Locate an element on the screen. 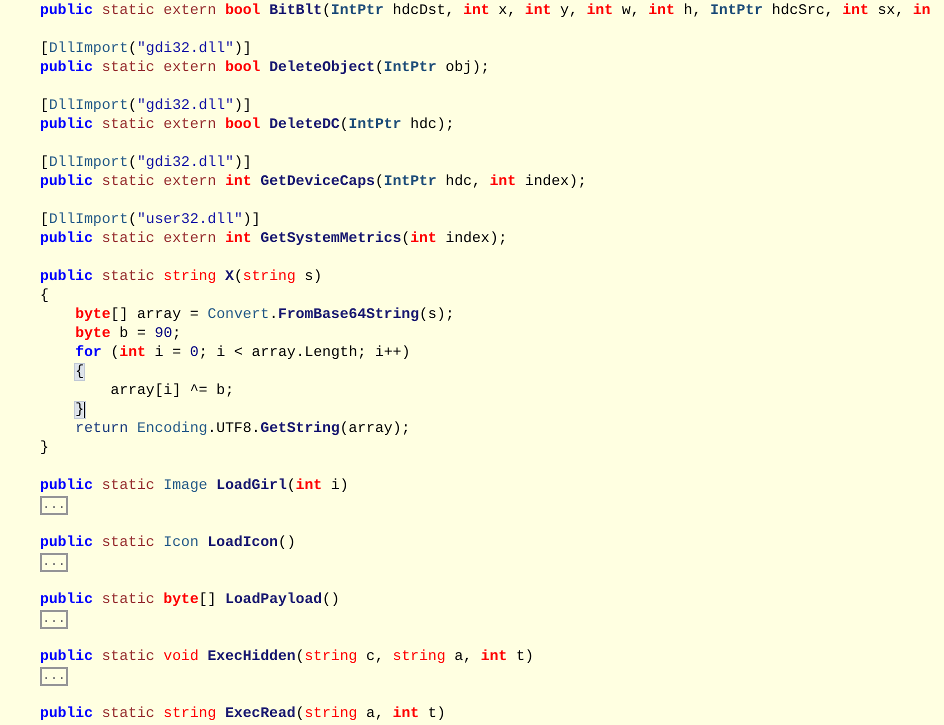  code-line: public static extern bool DeleteObject(IntPtr obj); is located at coordinates (265, 68).